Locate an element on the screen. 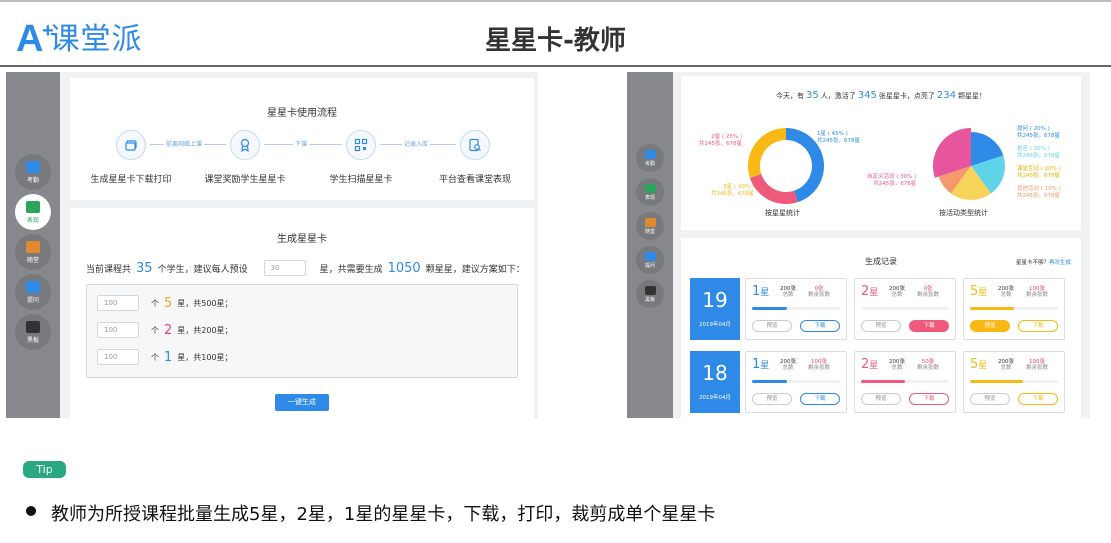 The height and width of the screenshot is (543, 1111). page-title: 星星卡-教师 is located at coordinates (555, 41).